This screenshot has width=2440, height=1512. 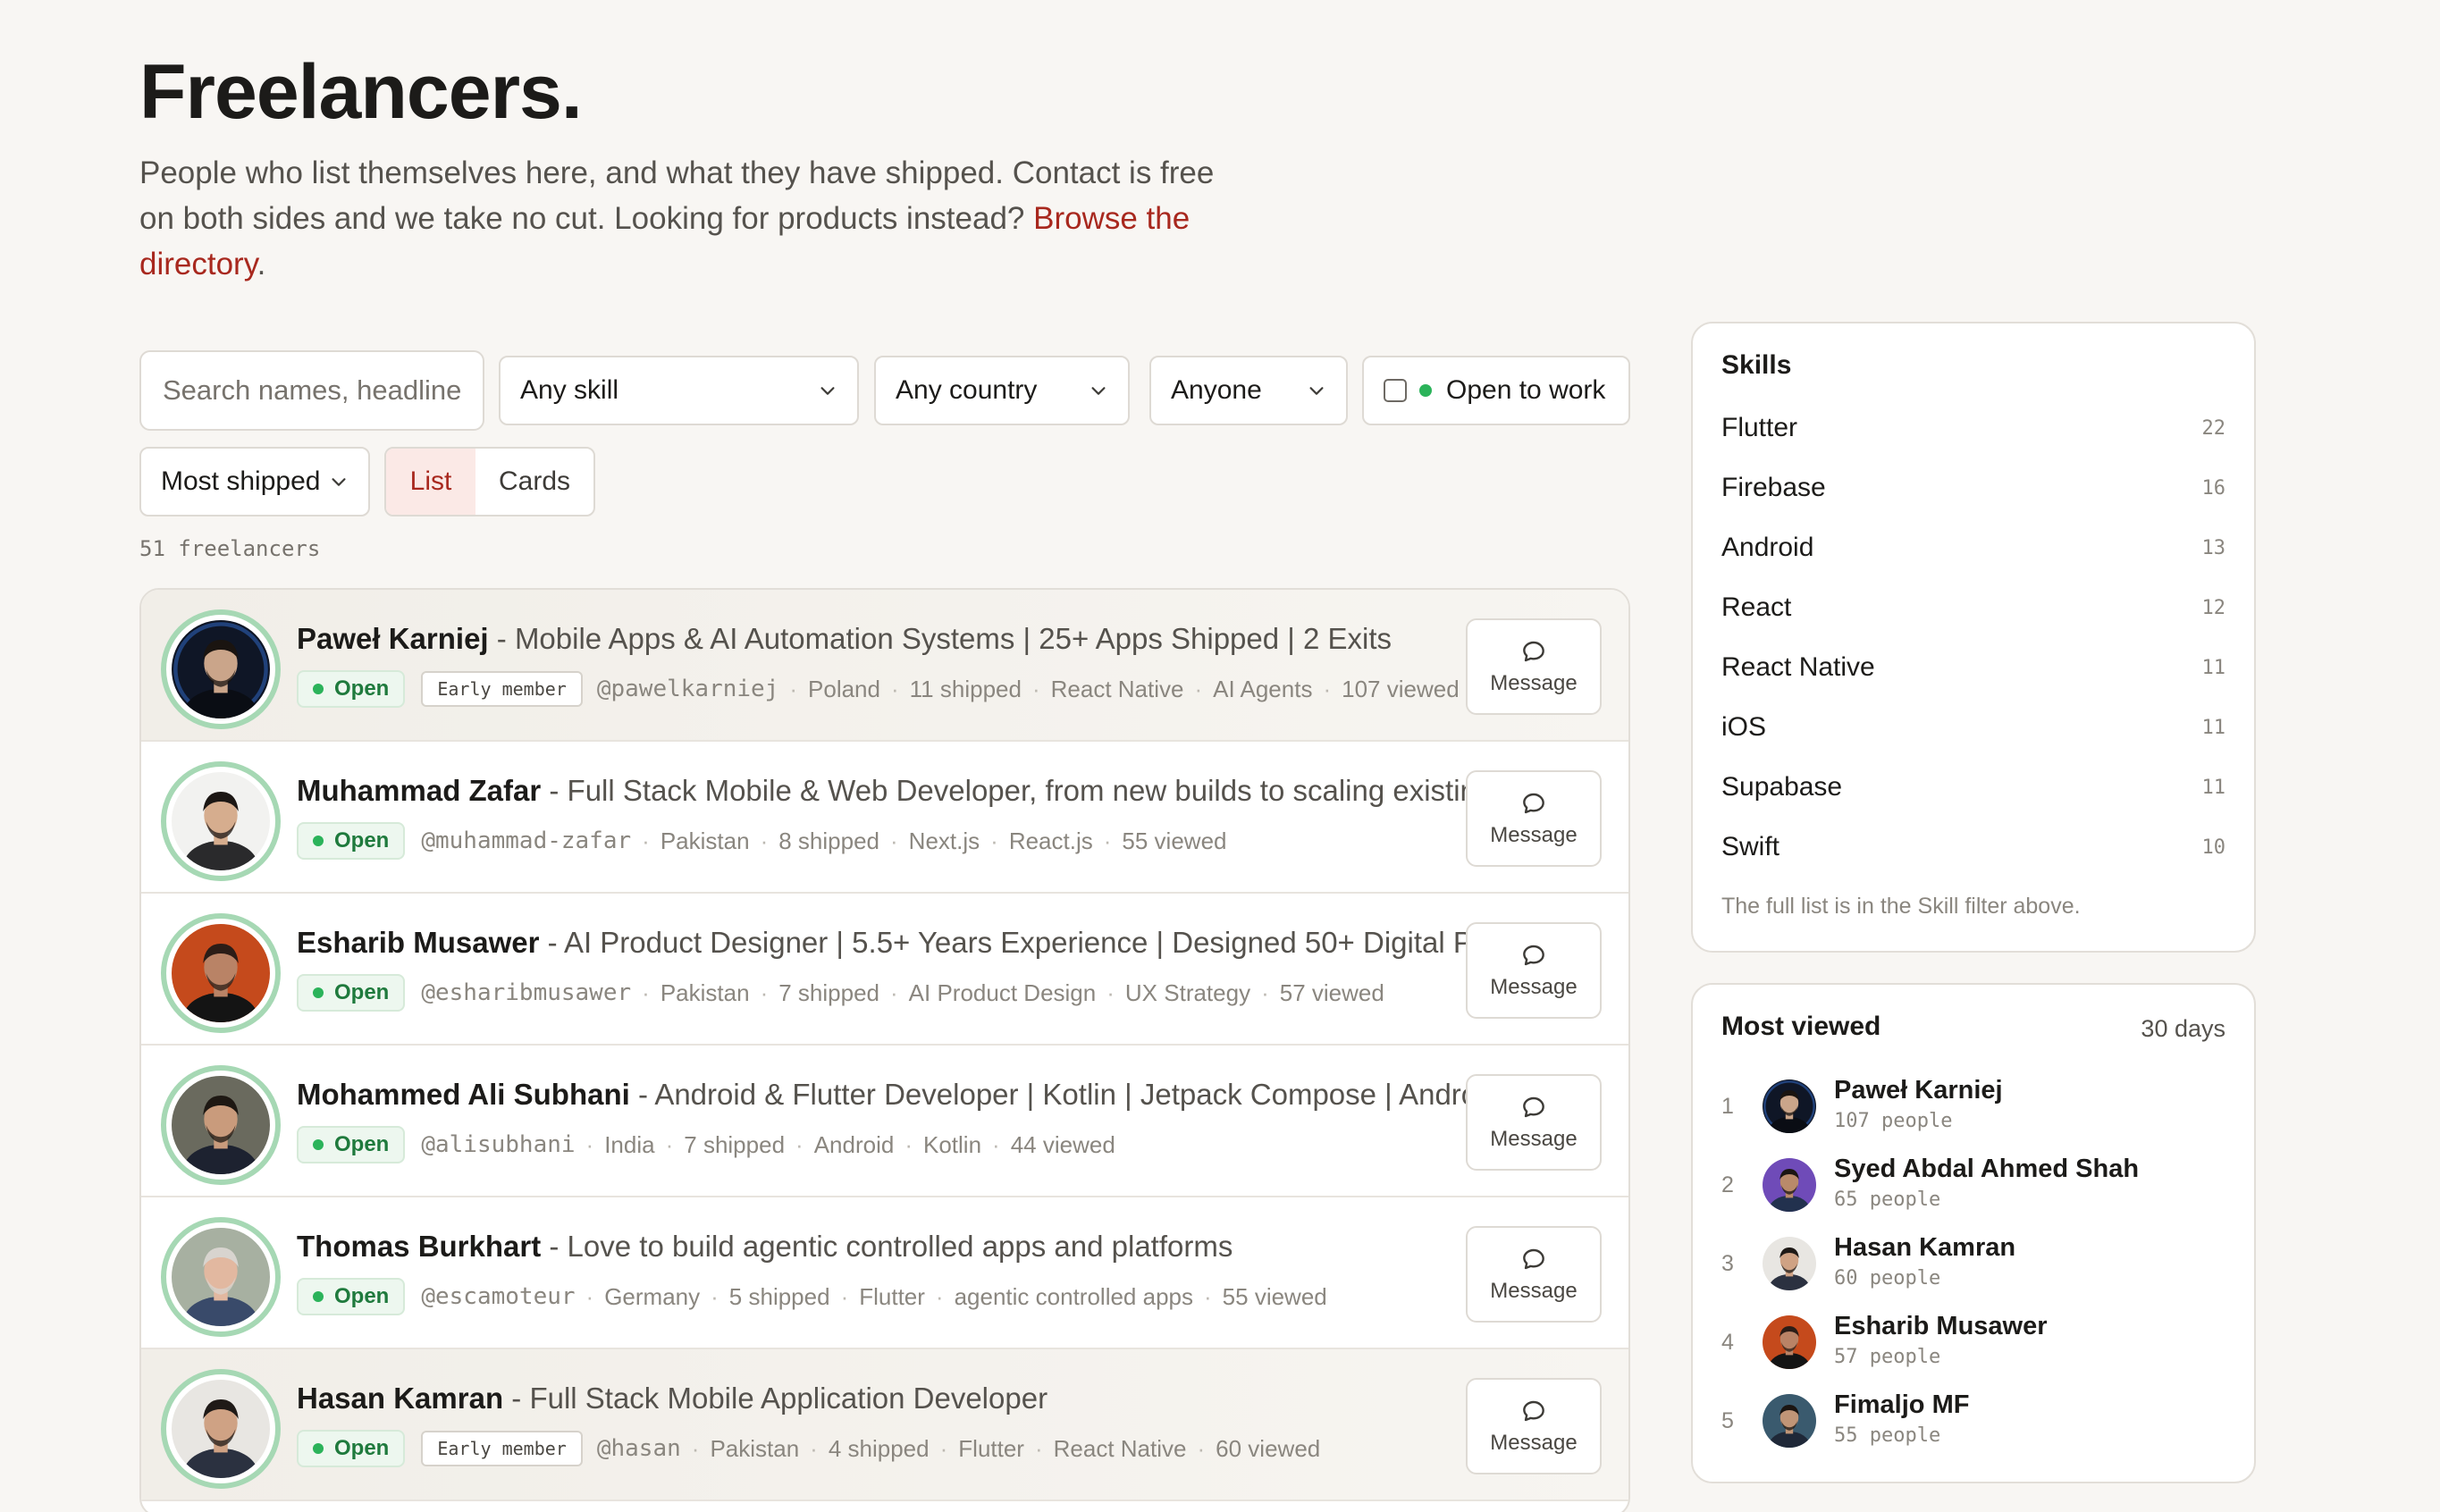 What do you see at coordinates (498, 1296) in the screenshot?
I see `handle-link: @escamoteur` at bounding box center [498, 1296].